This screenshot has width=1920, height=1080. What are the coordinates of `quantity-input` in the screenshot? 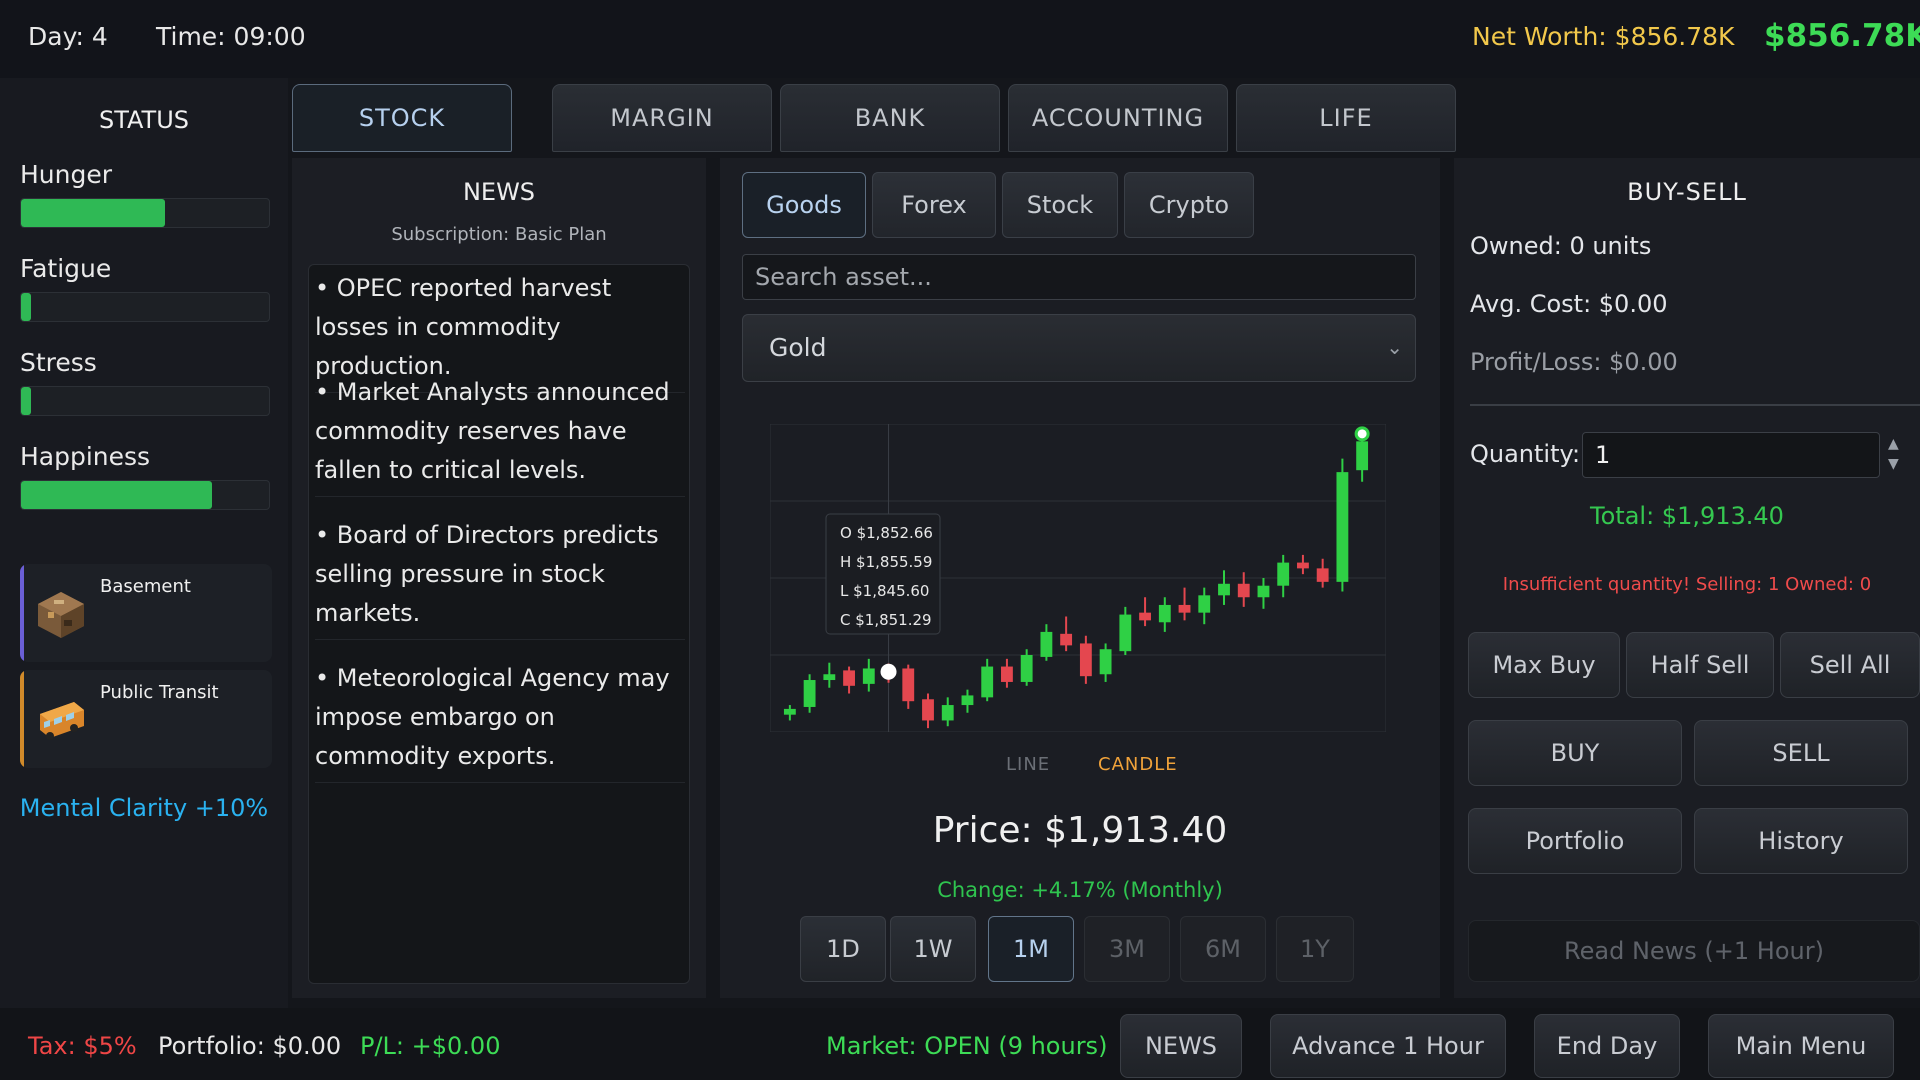 It's located at (1731, 455).